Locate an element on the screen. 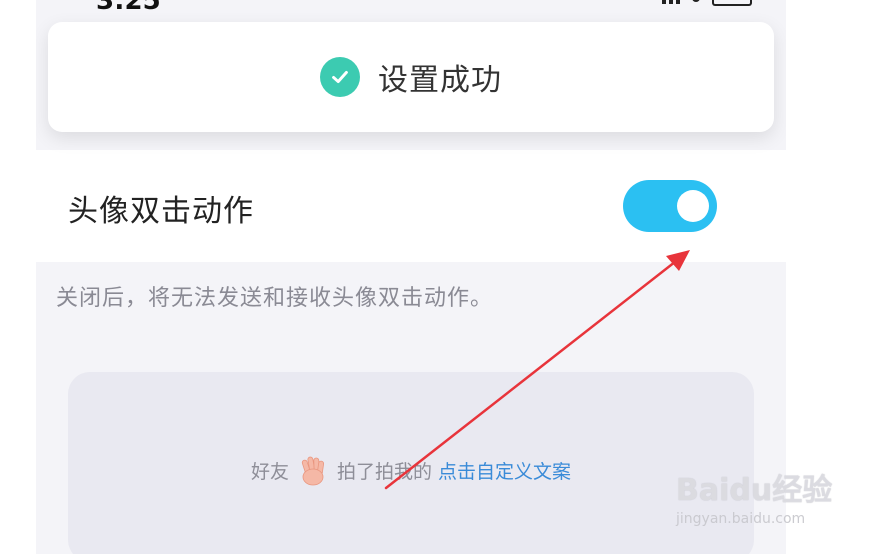  signal-icon is located at coordinates (671, 2).